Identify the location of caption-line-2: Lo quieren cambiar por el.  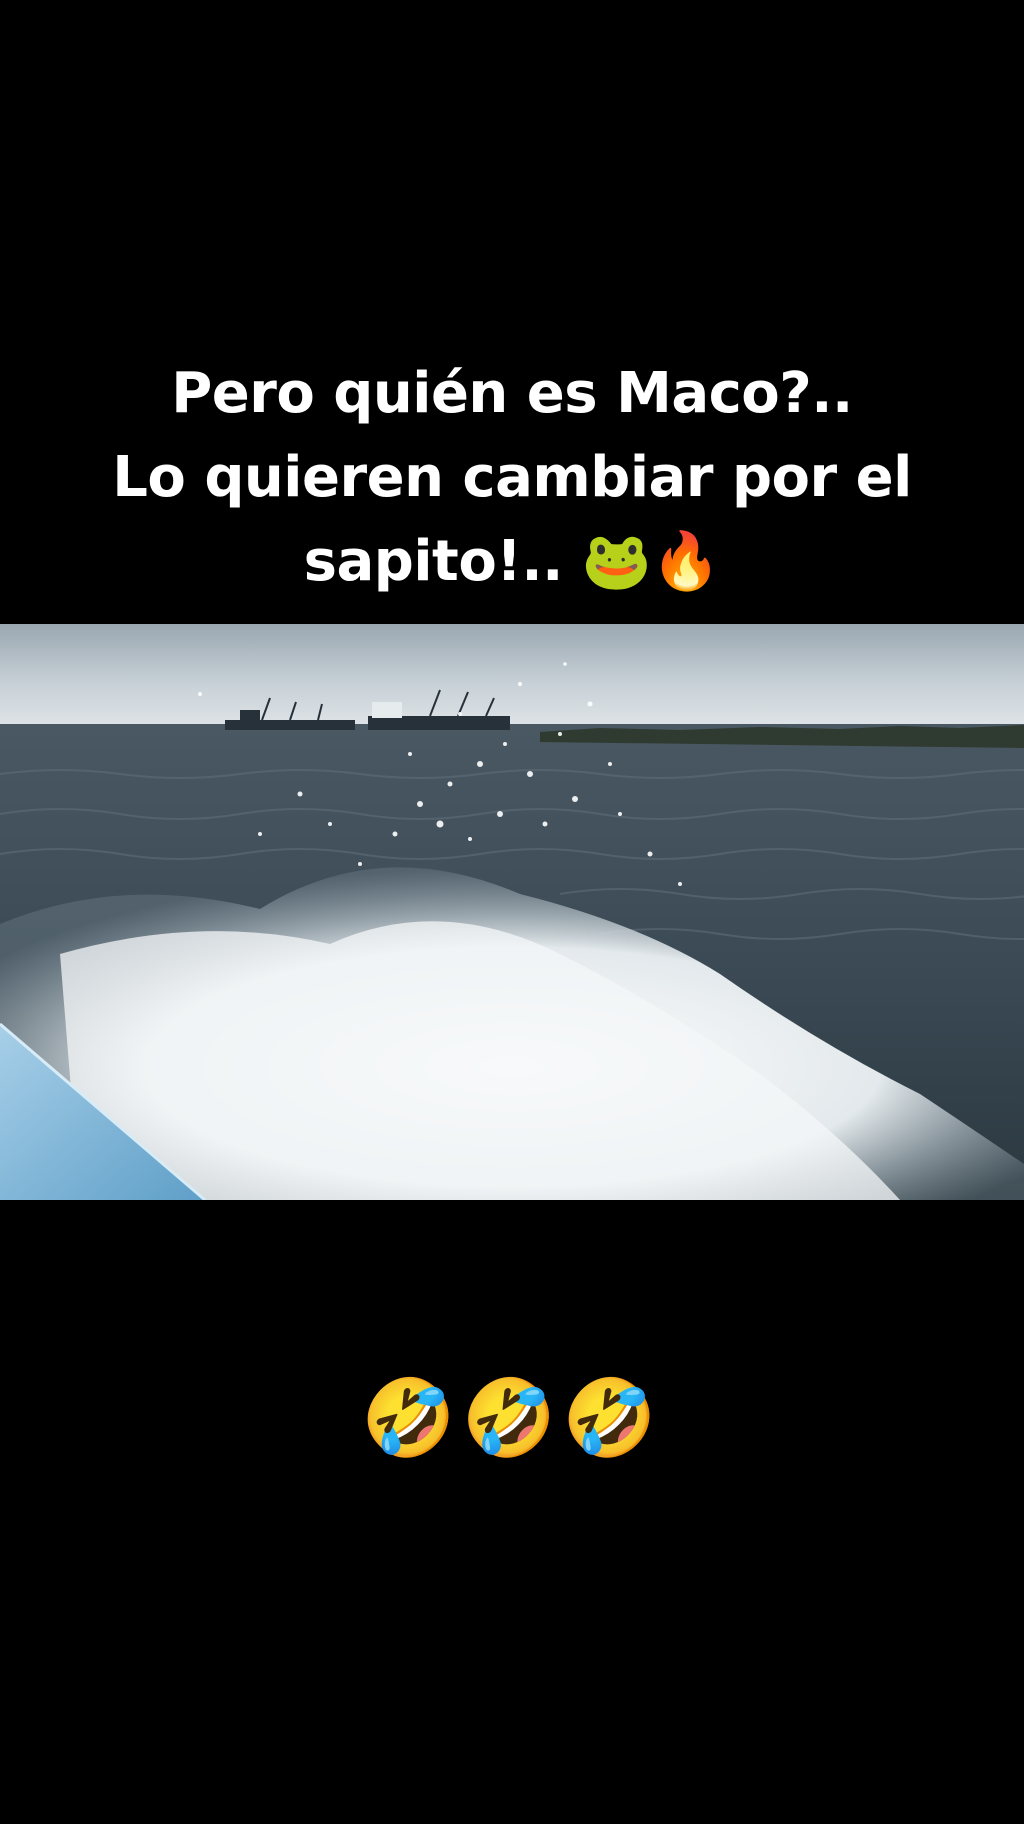
(512, 477).